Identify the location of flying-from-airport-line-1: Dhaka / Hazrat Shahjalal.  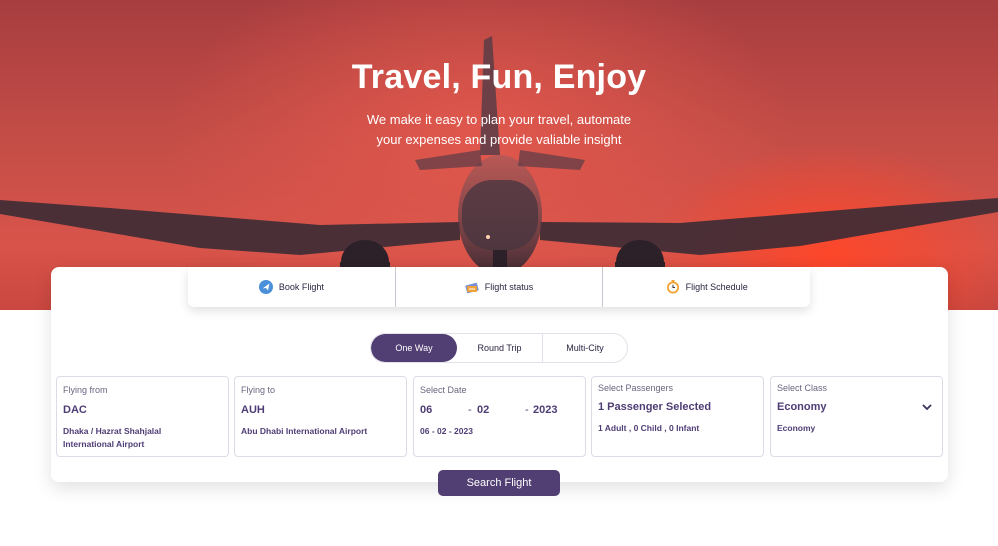
(112, 431).